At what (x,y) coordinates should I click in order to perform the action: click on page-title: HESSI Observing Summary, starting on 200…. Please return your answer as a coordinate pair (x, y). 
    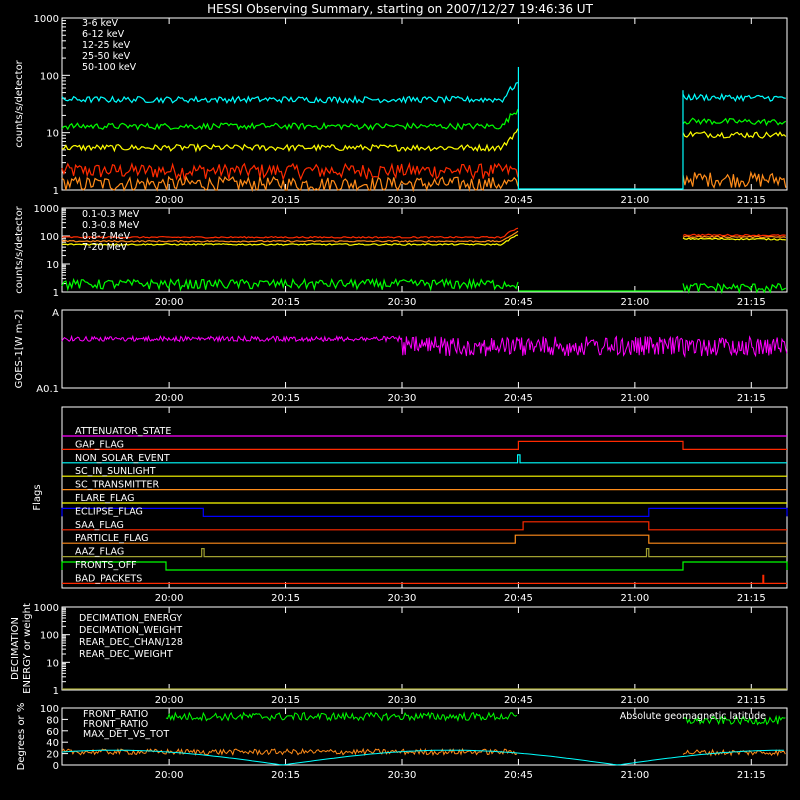
    Looking at the image, I should click on (400, 9).